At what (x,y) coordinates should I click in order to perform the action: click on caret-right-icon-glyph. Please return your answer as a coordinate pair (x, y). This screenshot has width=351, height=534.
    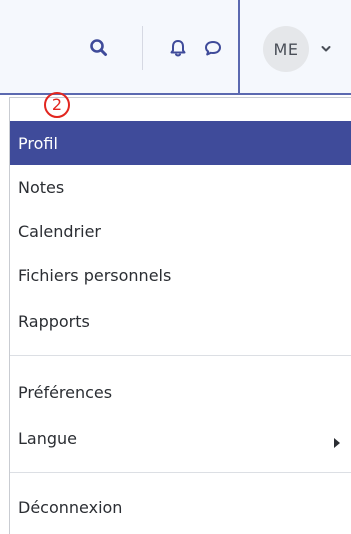
    Looking at the image, I should click on (337, 443).